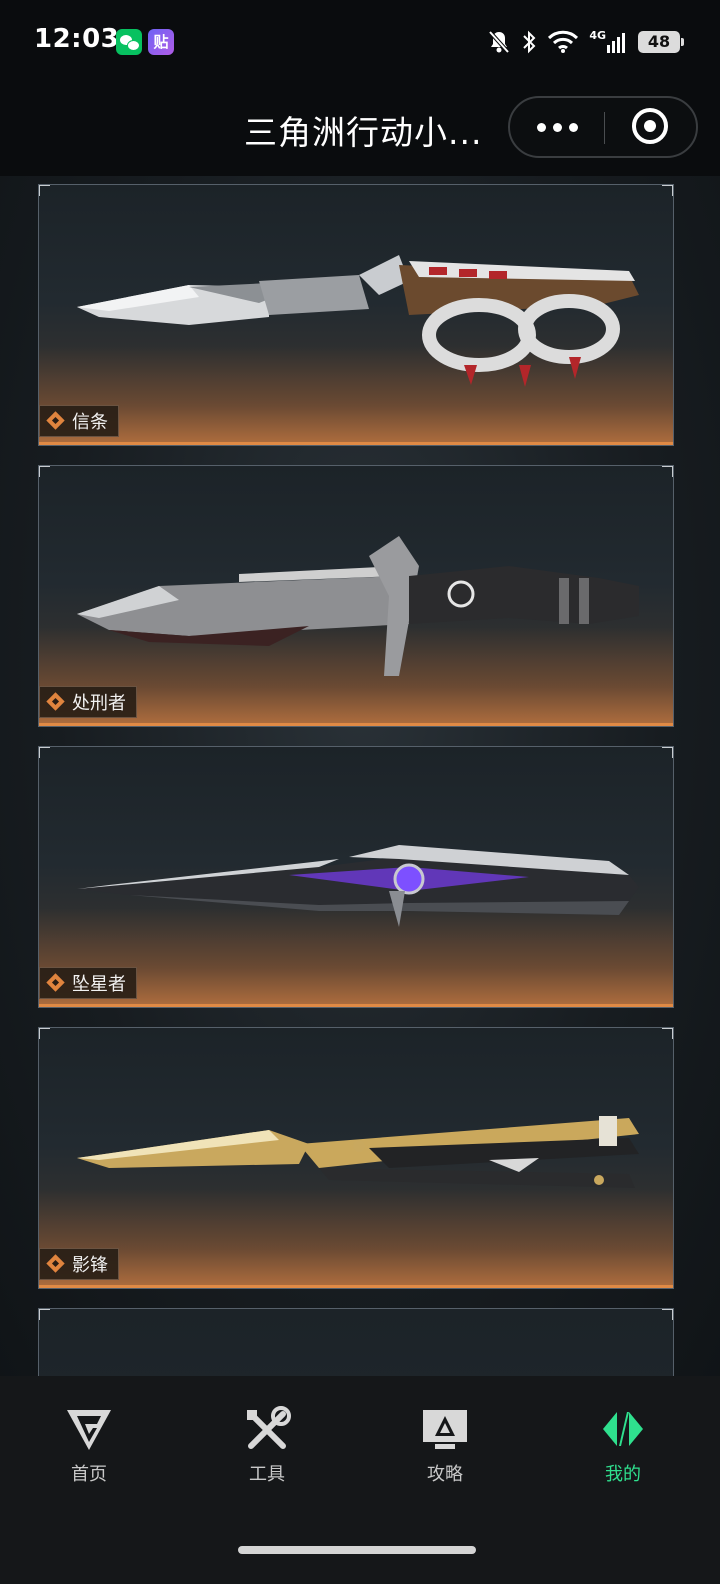  Describe the element at coordinates (269, 1427) in the screenshot. I see `tools-icon` at that location.